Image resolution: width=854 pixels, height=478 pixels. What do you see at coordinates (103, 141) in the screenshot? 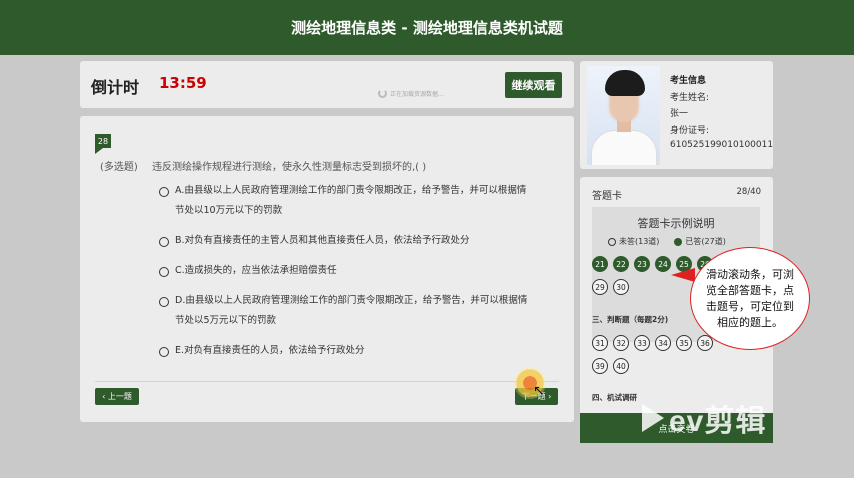
I see `question-number-badge: 28` at bounding box center [103, 141].